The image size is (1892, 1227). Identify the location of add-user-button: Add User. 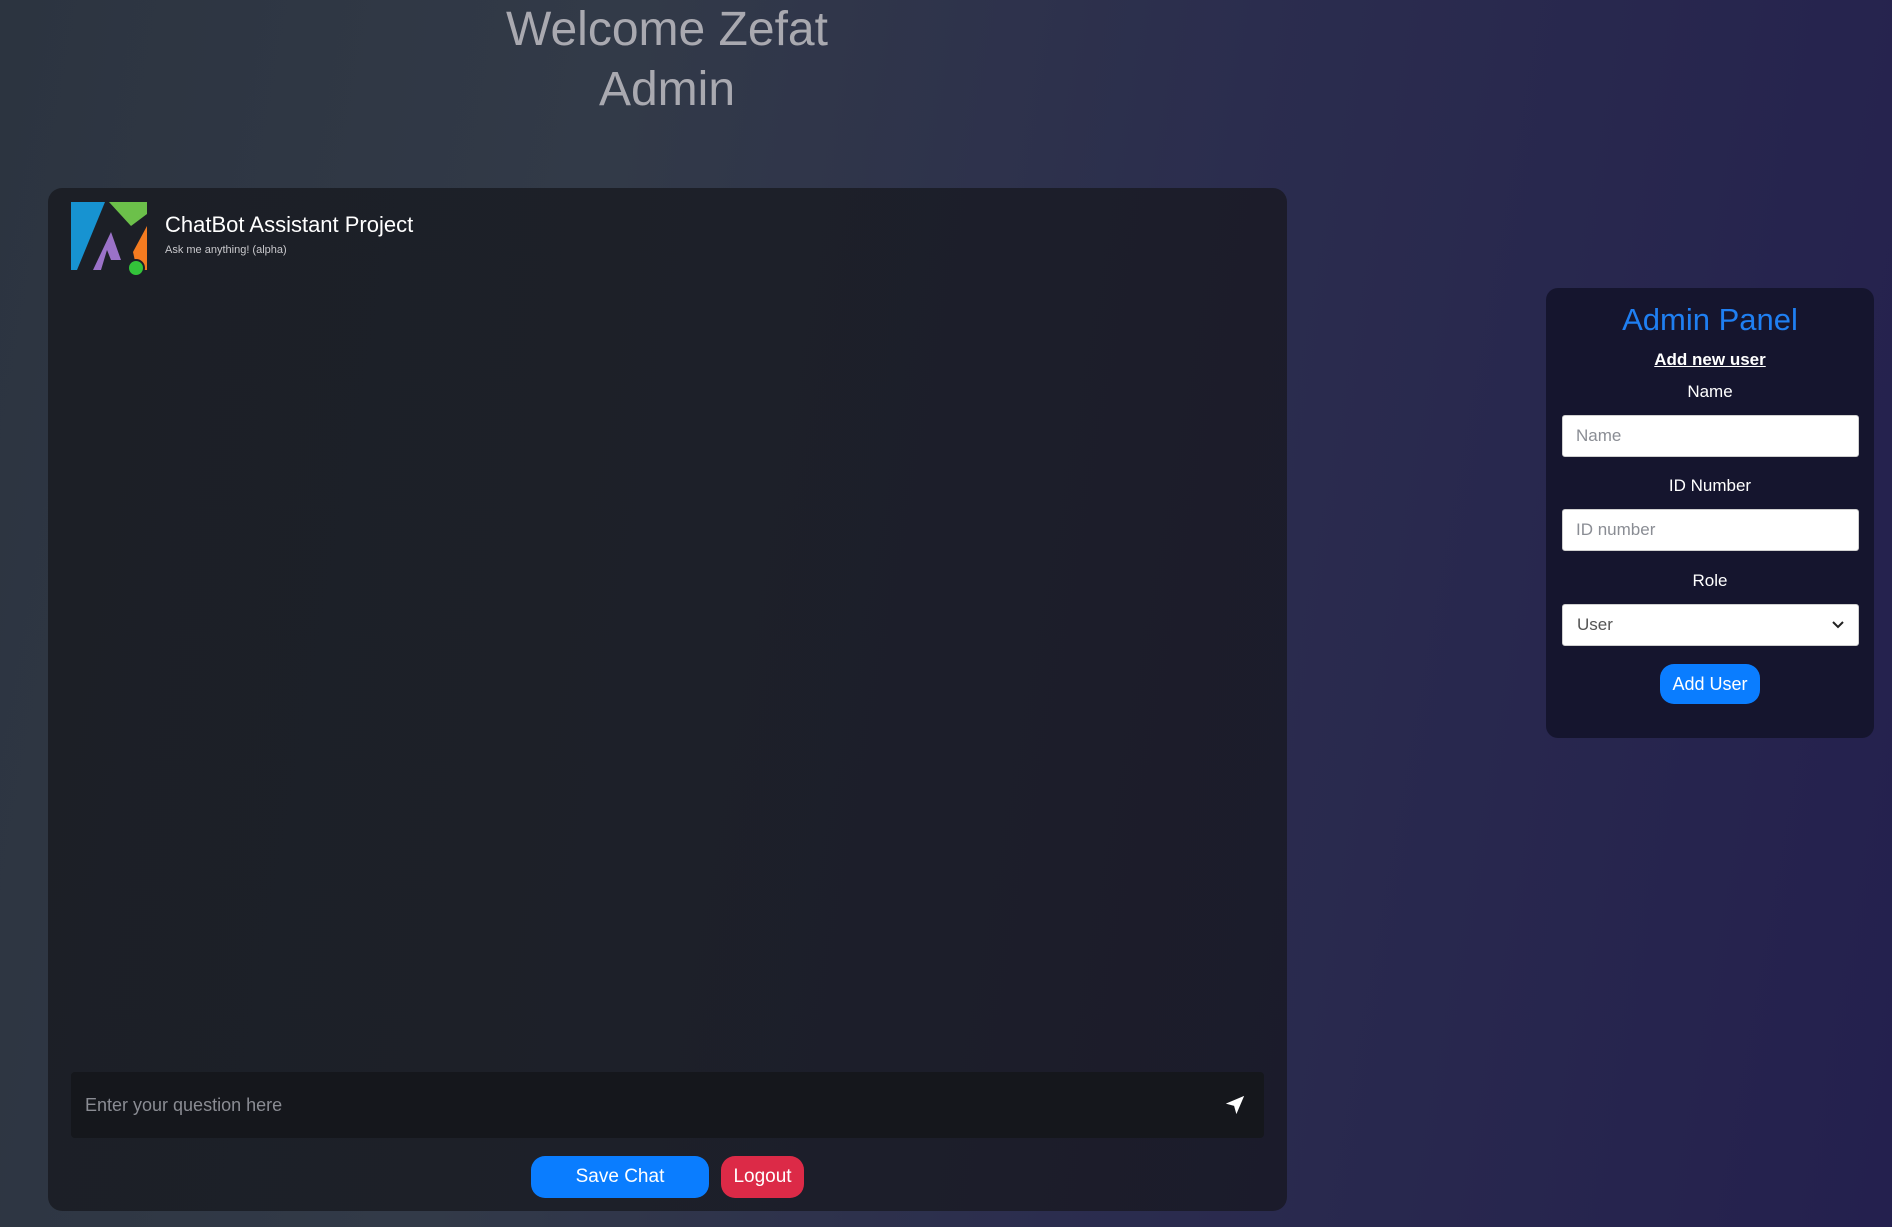
(1710, 684).